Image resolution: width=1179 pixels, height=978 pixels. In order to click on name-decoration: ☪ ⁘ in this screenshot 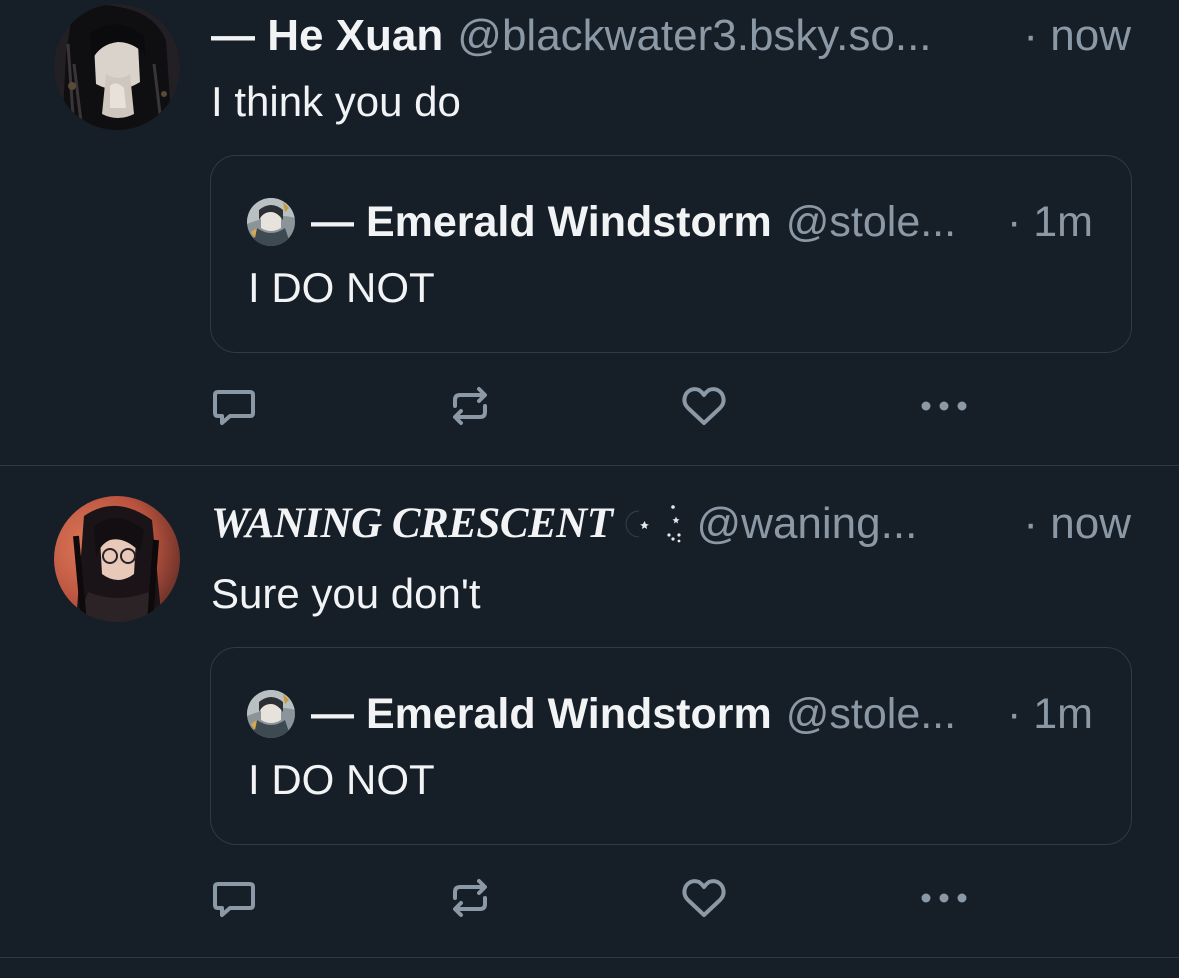, I will do `click(654, 524)`.